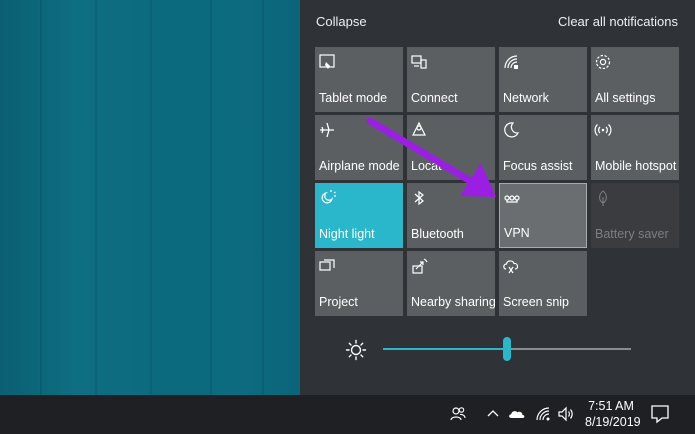 The width and height of the screenshot is (695, 434). What do you see at coordinates (632, 234) in the screenshot?
I see `tile-label: Battery saver` at bounding box center [632, 234].